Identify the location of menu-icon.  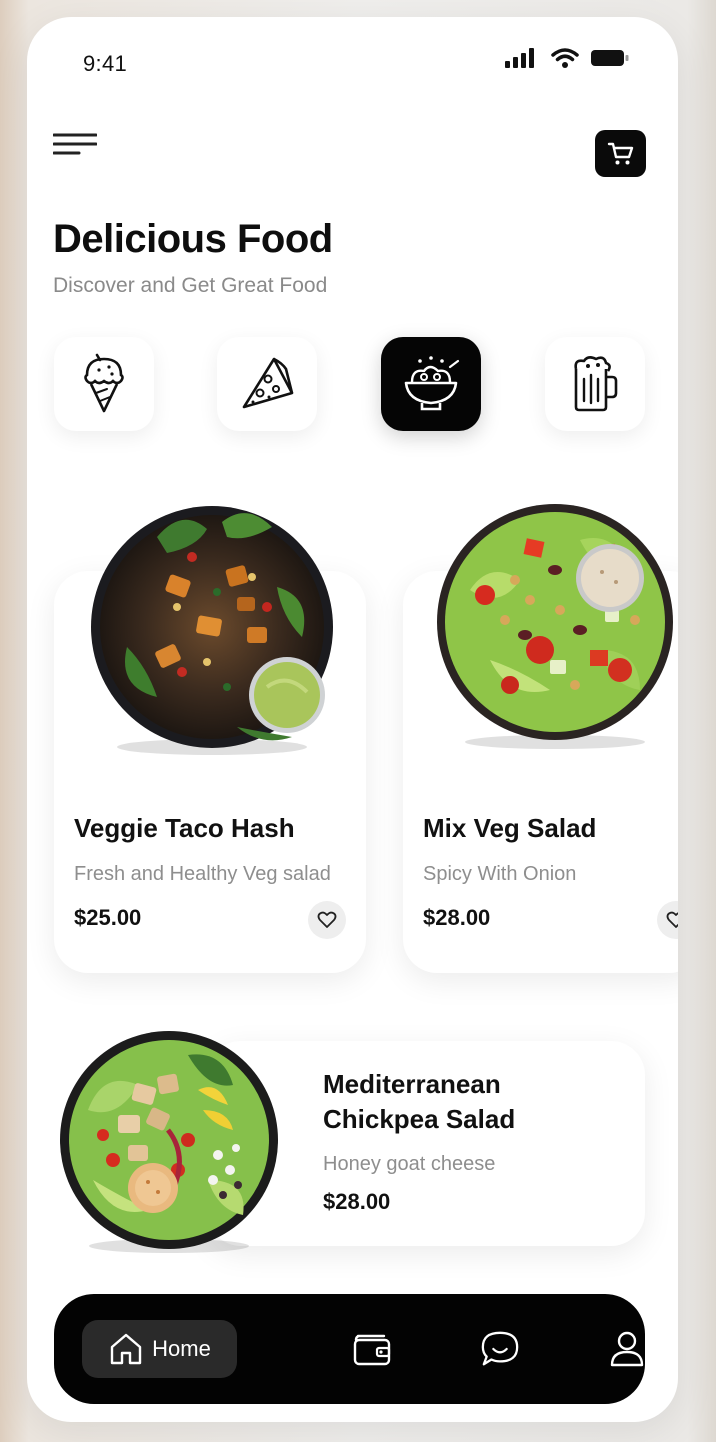
(75, 145).